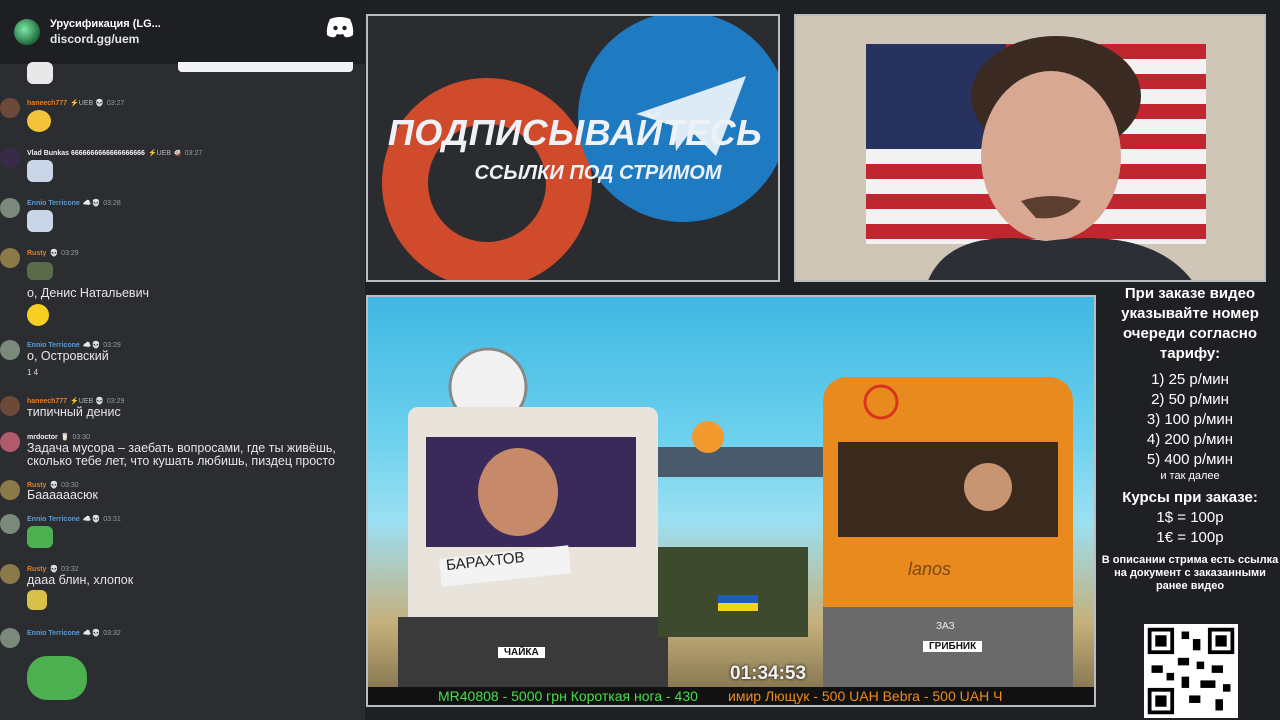  I want to click on invite-link: discord.gg/uem, so click(105, 39).